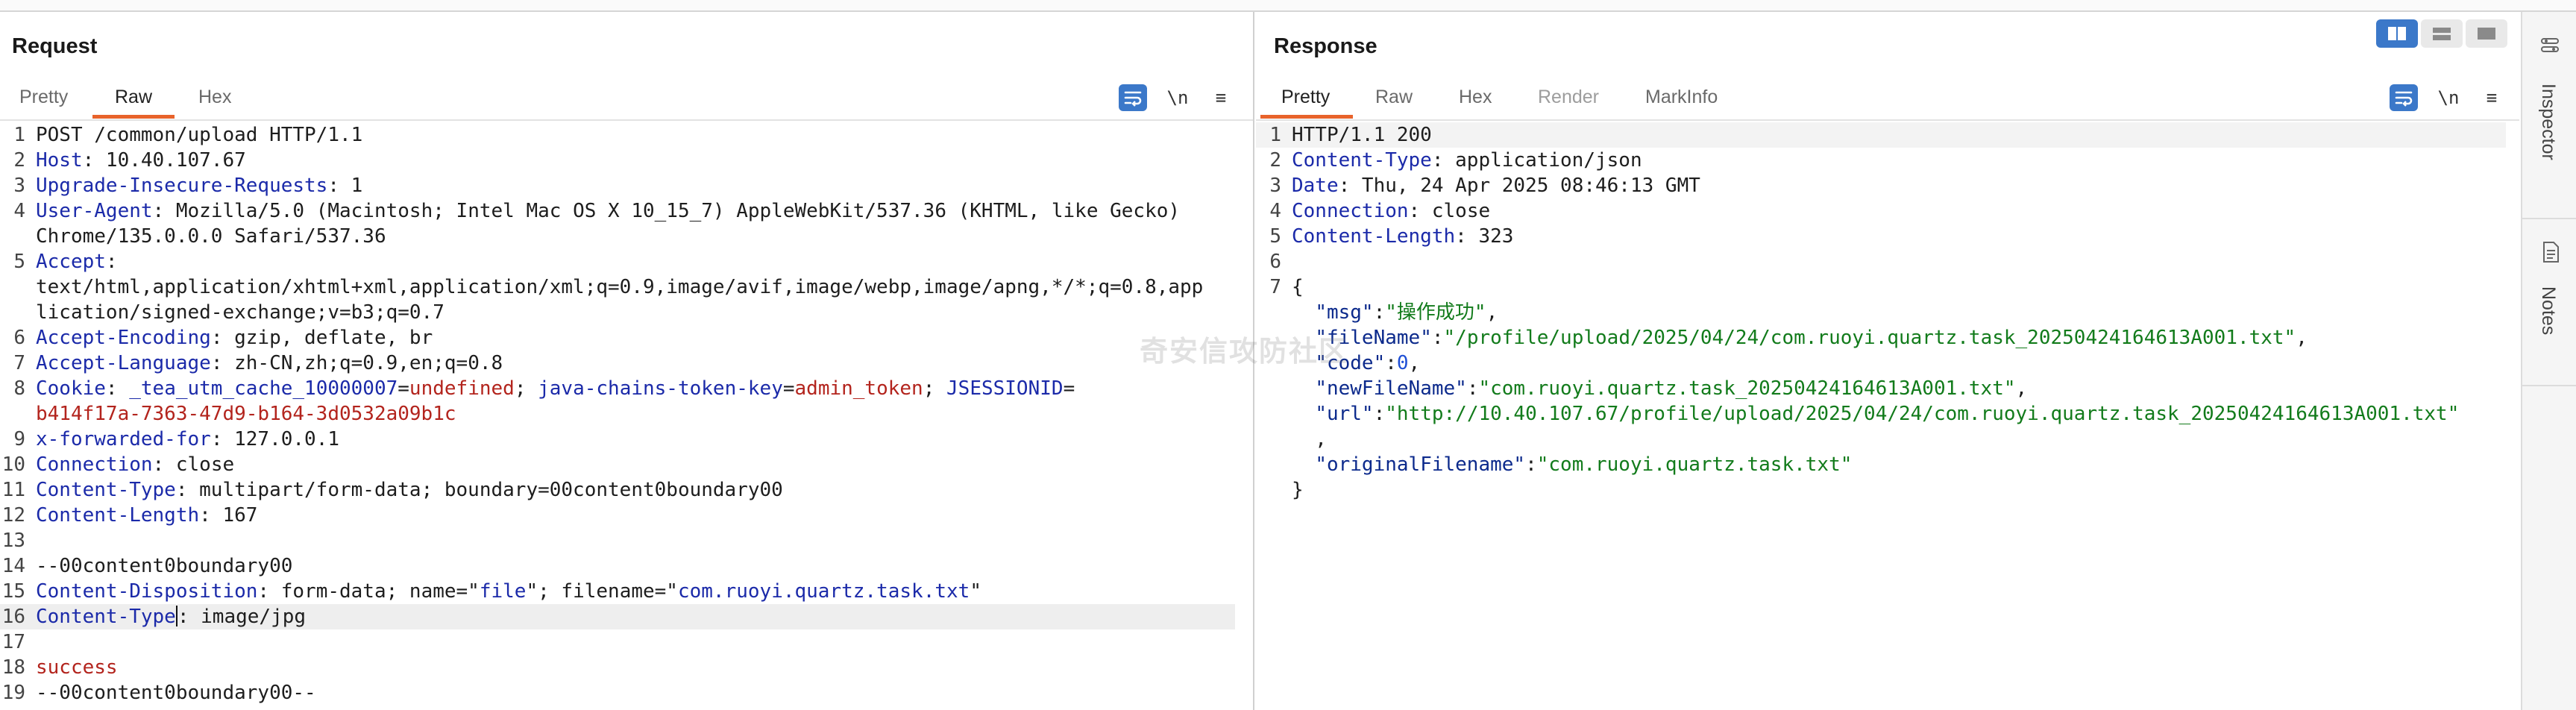 The width and height of the screenshot is (2576, 710). What do you see at coordinates (1380, 211) in the screenshot?
I see `response-line: 4 Connection: close` at bounding box center [1380, 211].